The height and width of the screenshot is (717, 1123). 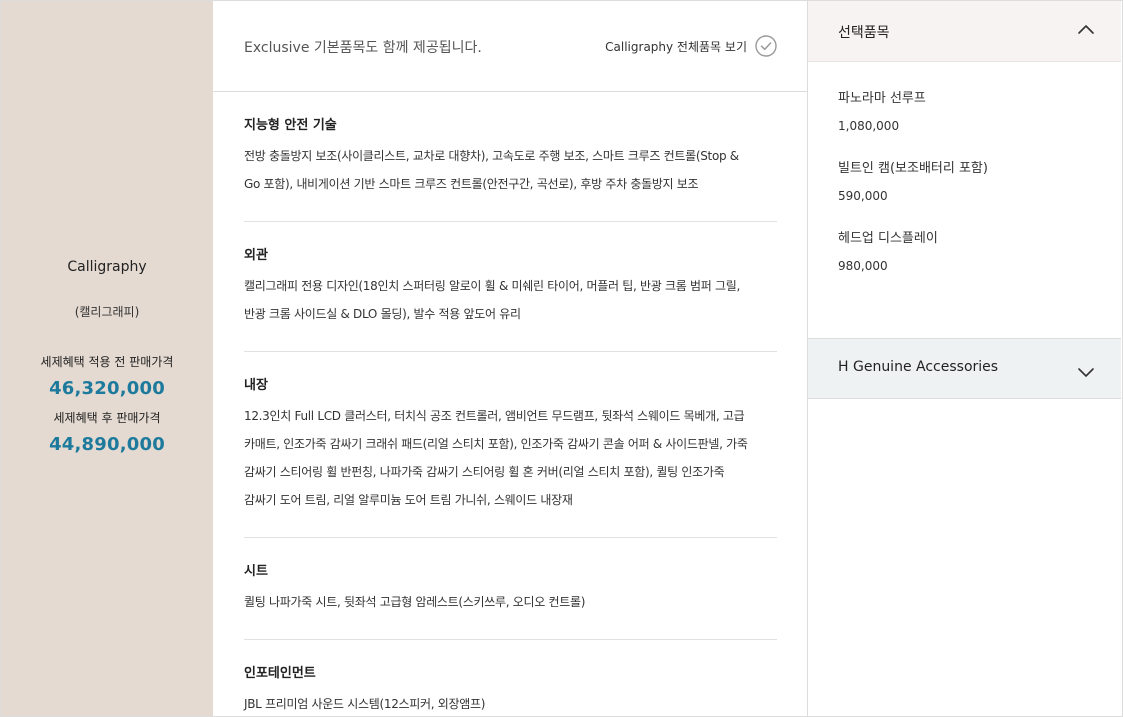 I want to click on section-line: 감싸기 도어 트림, 리얼 알루미늄 도어 트림 가니쉬, 스웨이드 내장재, so click(x=408, y=500).